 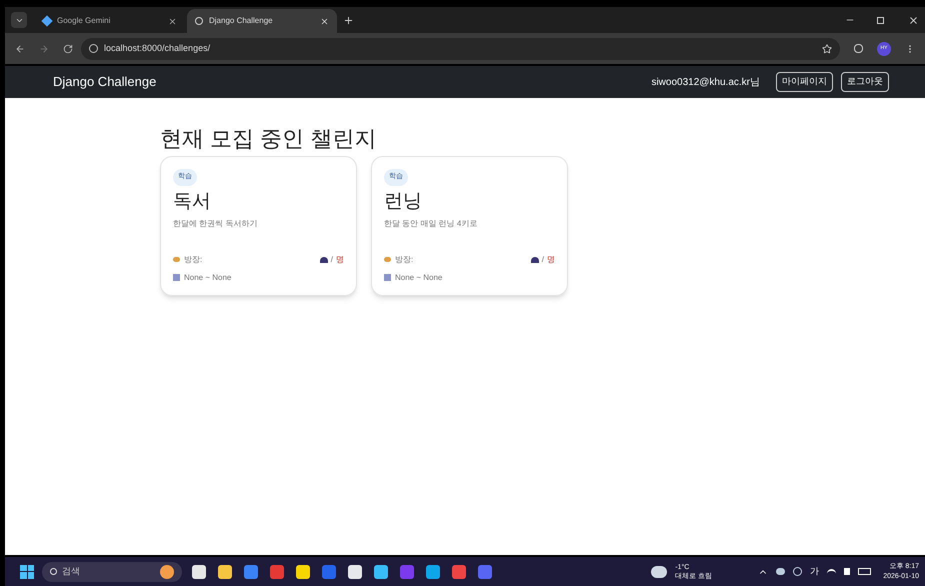 I want to click on address-field: localhost:8000/challenges/, so click(x=460, y=49).